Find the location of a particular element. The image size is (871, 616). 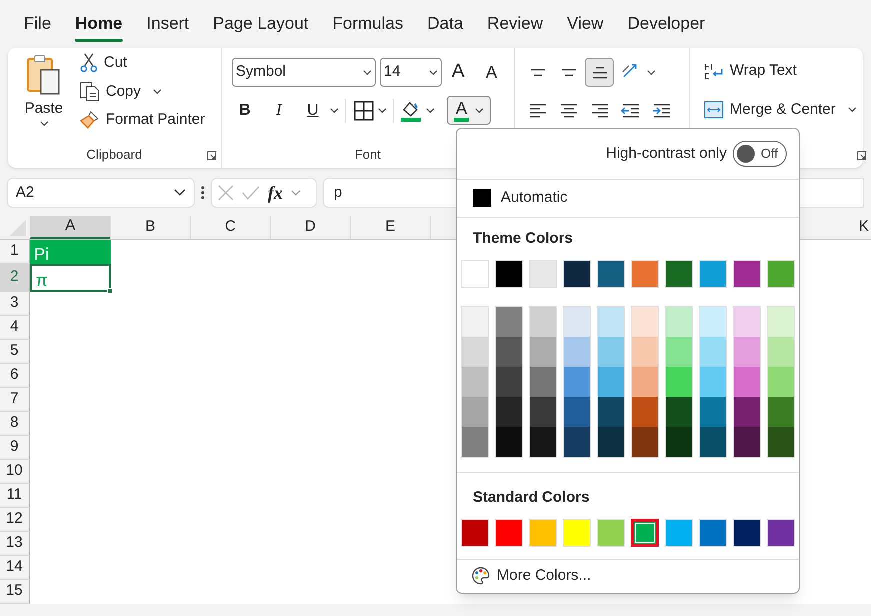

menu-tab: Page Layout is located at coordinates (261, 22).